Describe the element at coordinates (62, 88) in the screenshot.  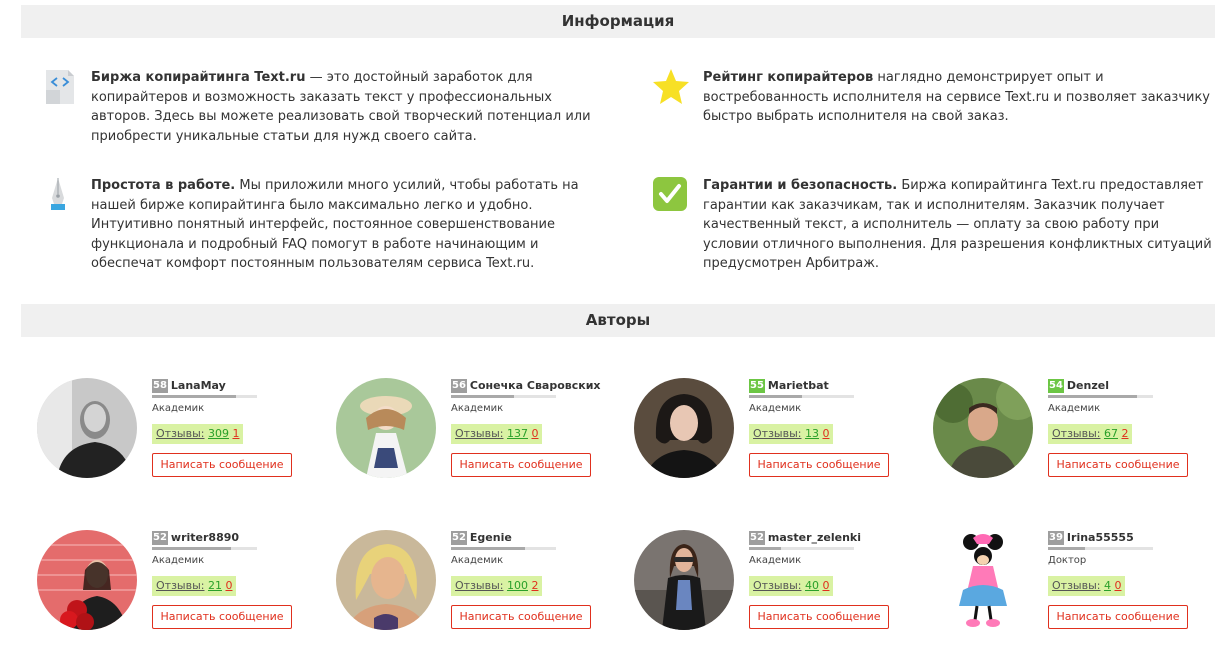
I see `code-document-icon` at that location.